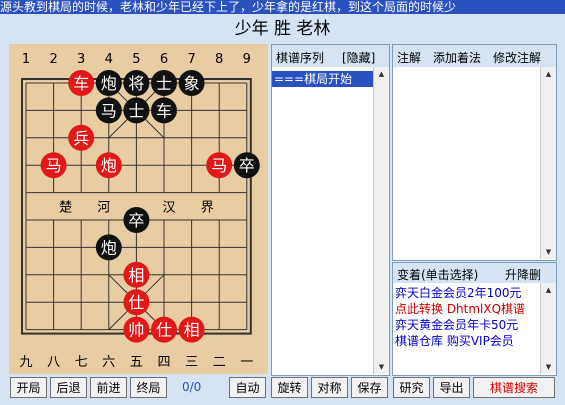 The width and height of the screenshot is (565, 405). I want to click on file-number-top: 3, so click(81, 59).